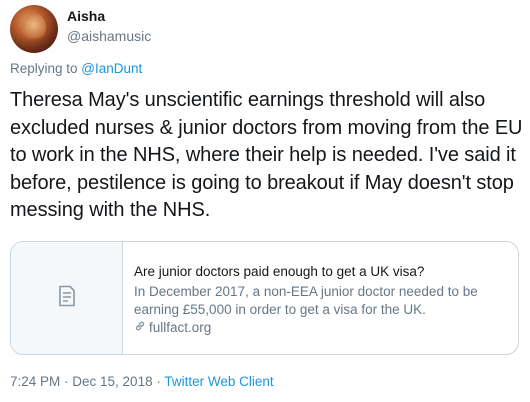 The height and width of the screenshot is (402, 530). I want to click on timestamp: 7:24 PM · Dec 15, 2018 ·, so click(87, 381).